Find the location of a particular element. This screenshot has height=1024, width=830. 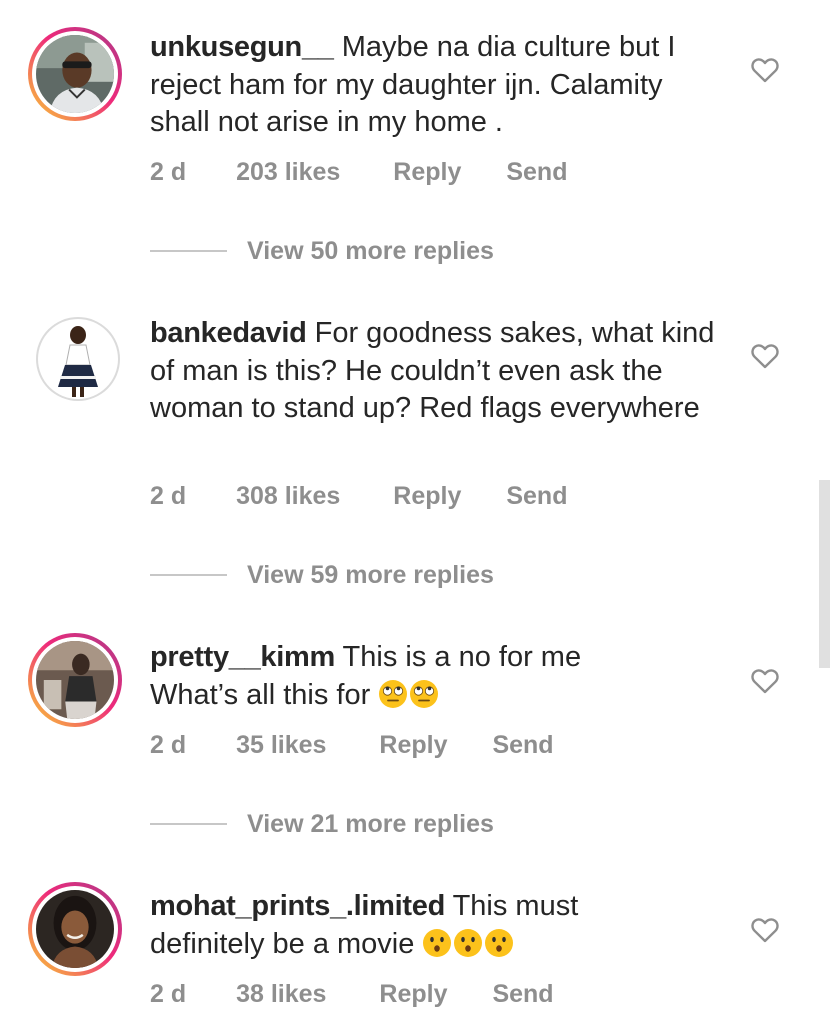

view-replies-button: View 59 more replies is located at coordinates (322, 575).